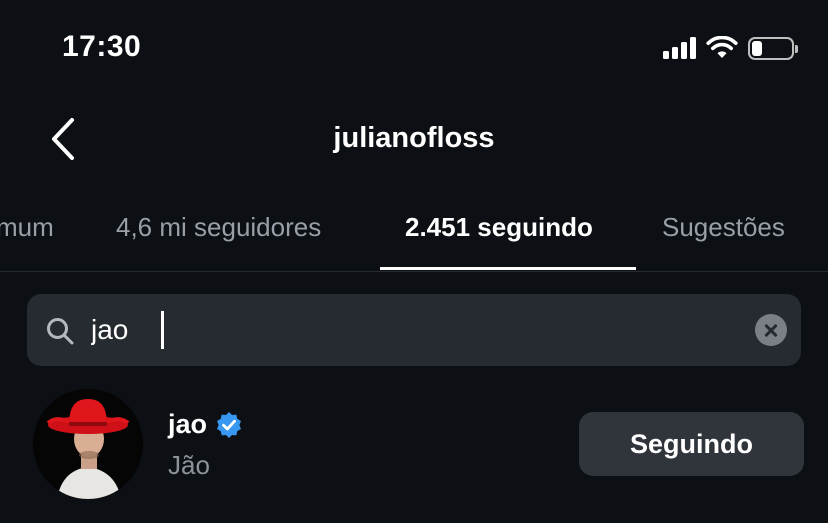 This screenshot has width=828, height=523. What do you see at coordinates (499, 227) in the screenshot?
I see `tab-following: 2.451 seguindo` at bounding box center [499, 227].